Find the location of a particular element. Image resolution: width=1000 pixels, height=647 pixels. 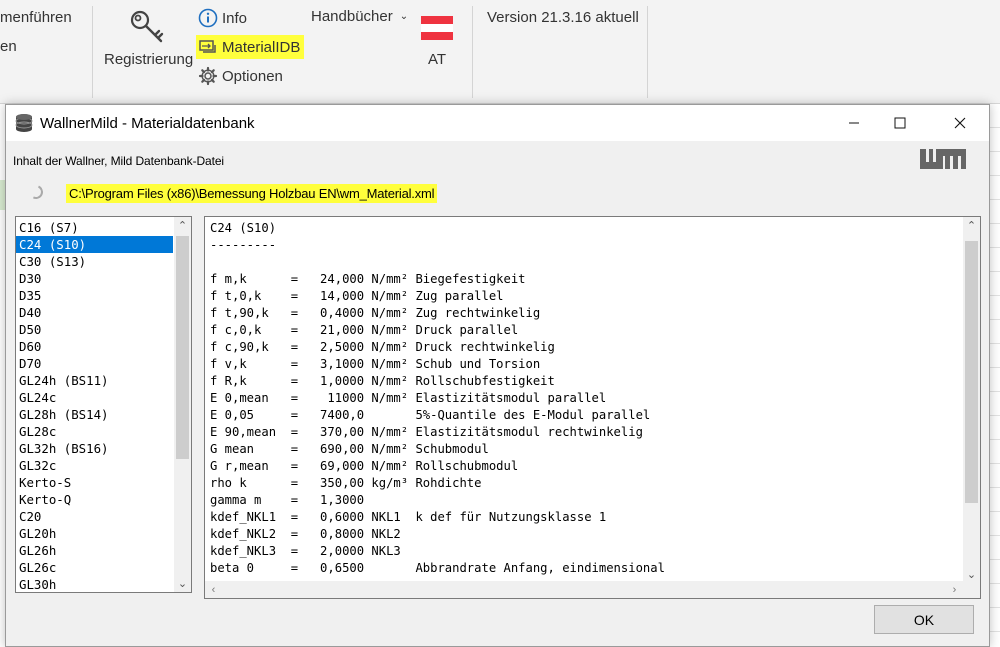

info-icon is located at coordinates (208, 18).